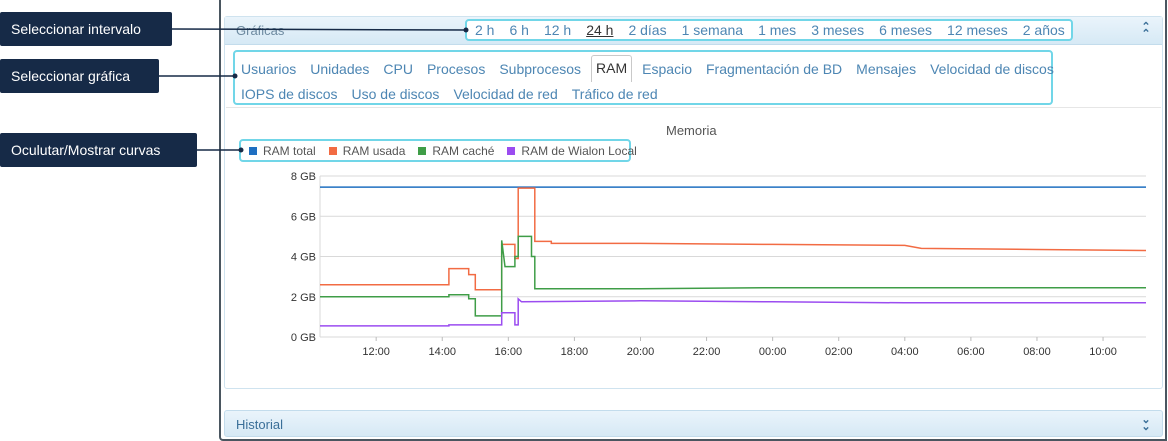 The height and width of the screenshot is (441, 1168). Describe the element at coordinates (509, 352) in the screenshot. I see `x-tick-label: 16:00` at that location.